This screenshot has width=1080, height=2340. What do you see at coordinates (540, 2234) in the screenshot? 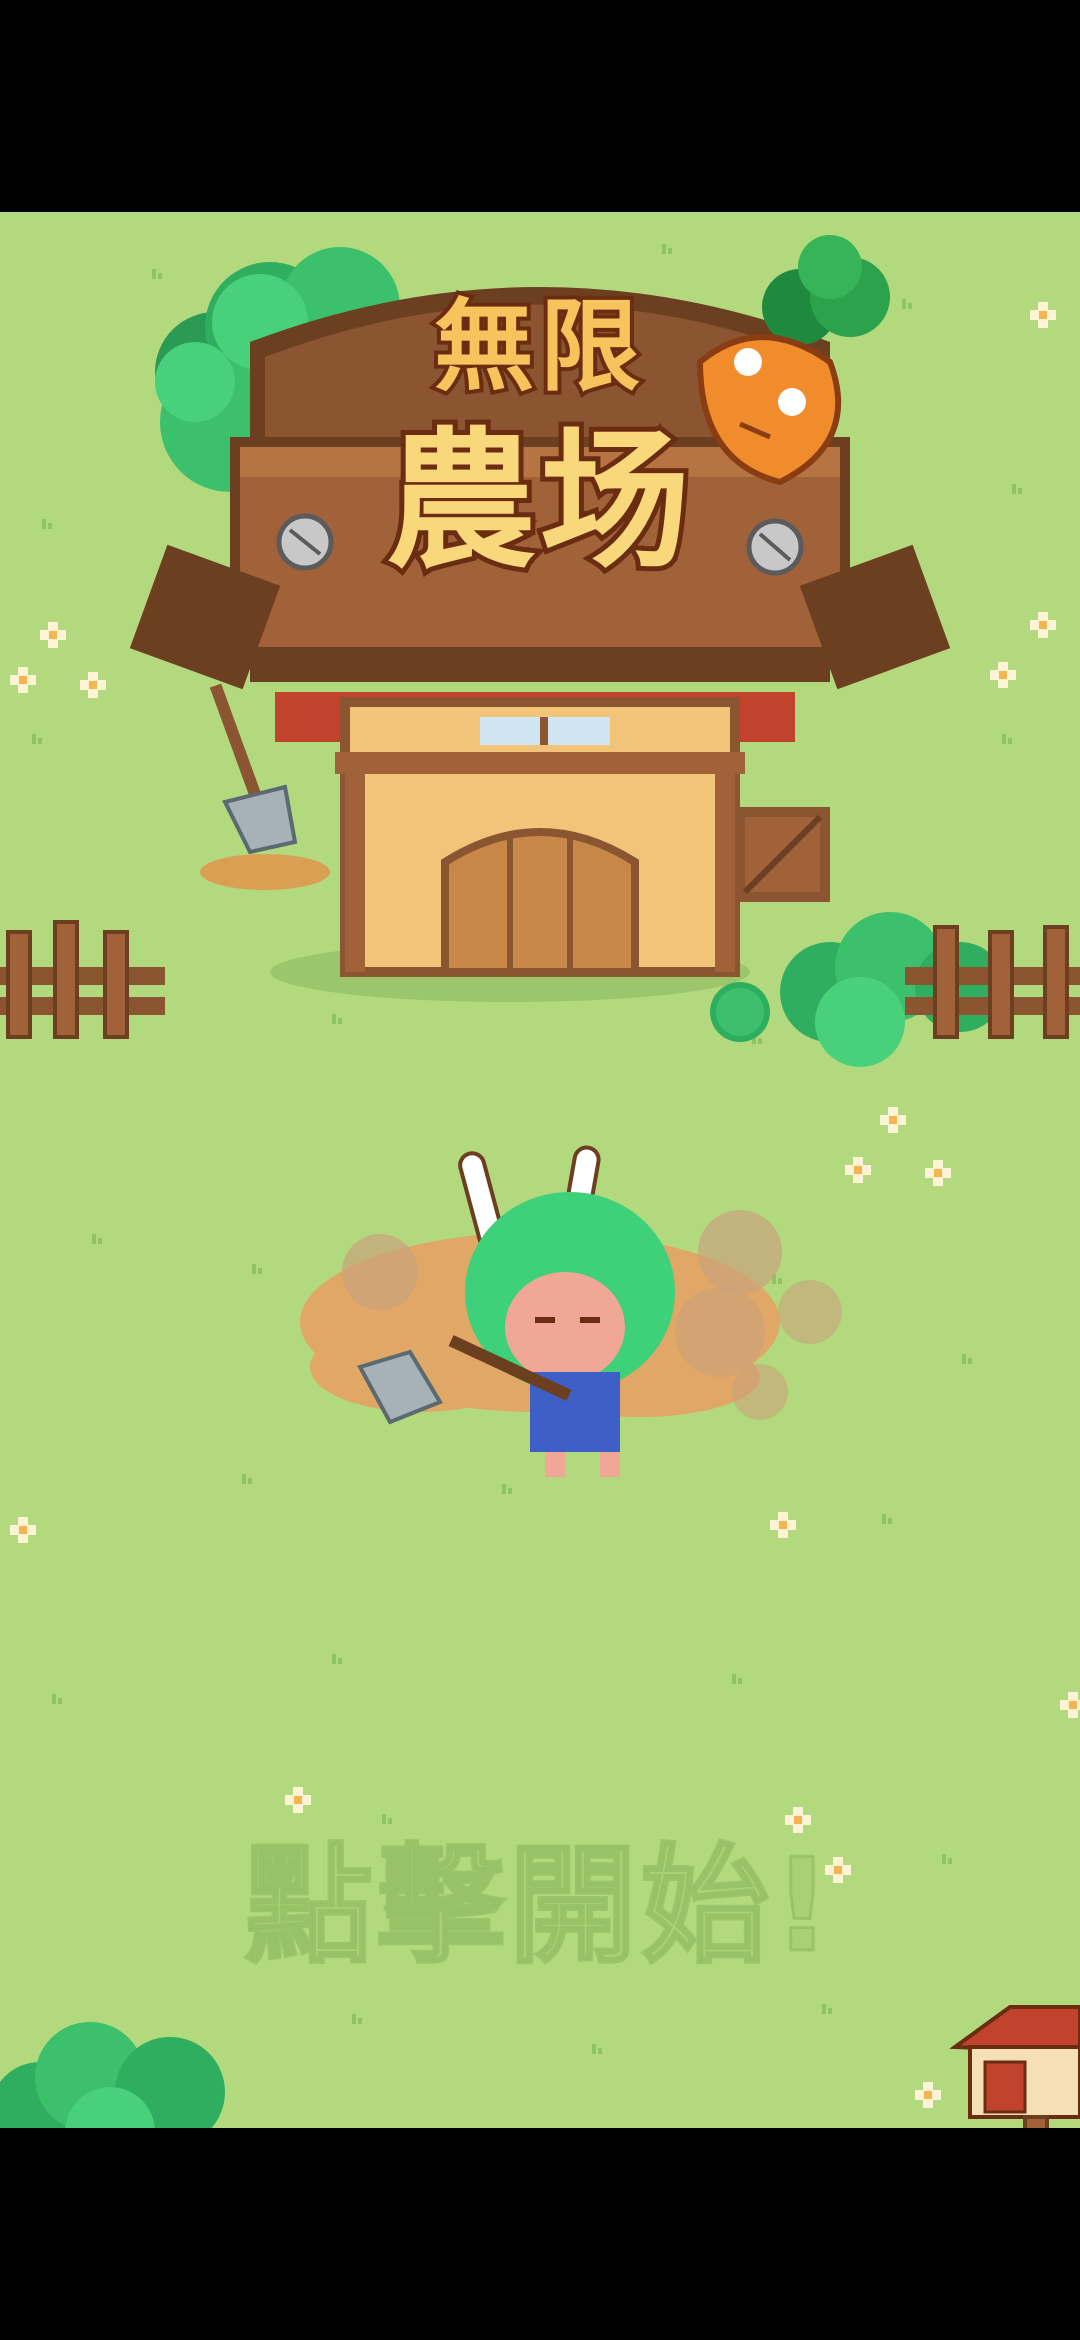
I see `letterbox-bottom` at bounding box center [540, 2234].